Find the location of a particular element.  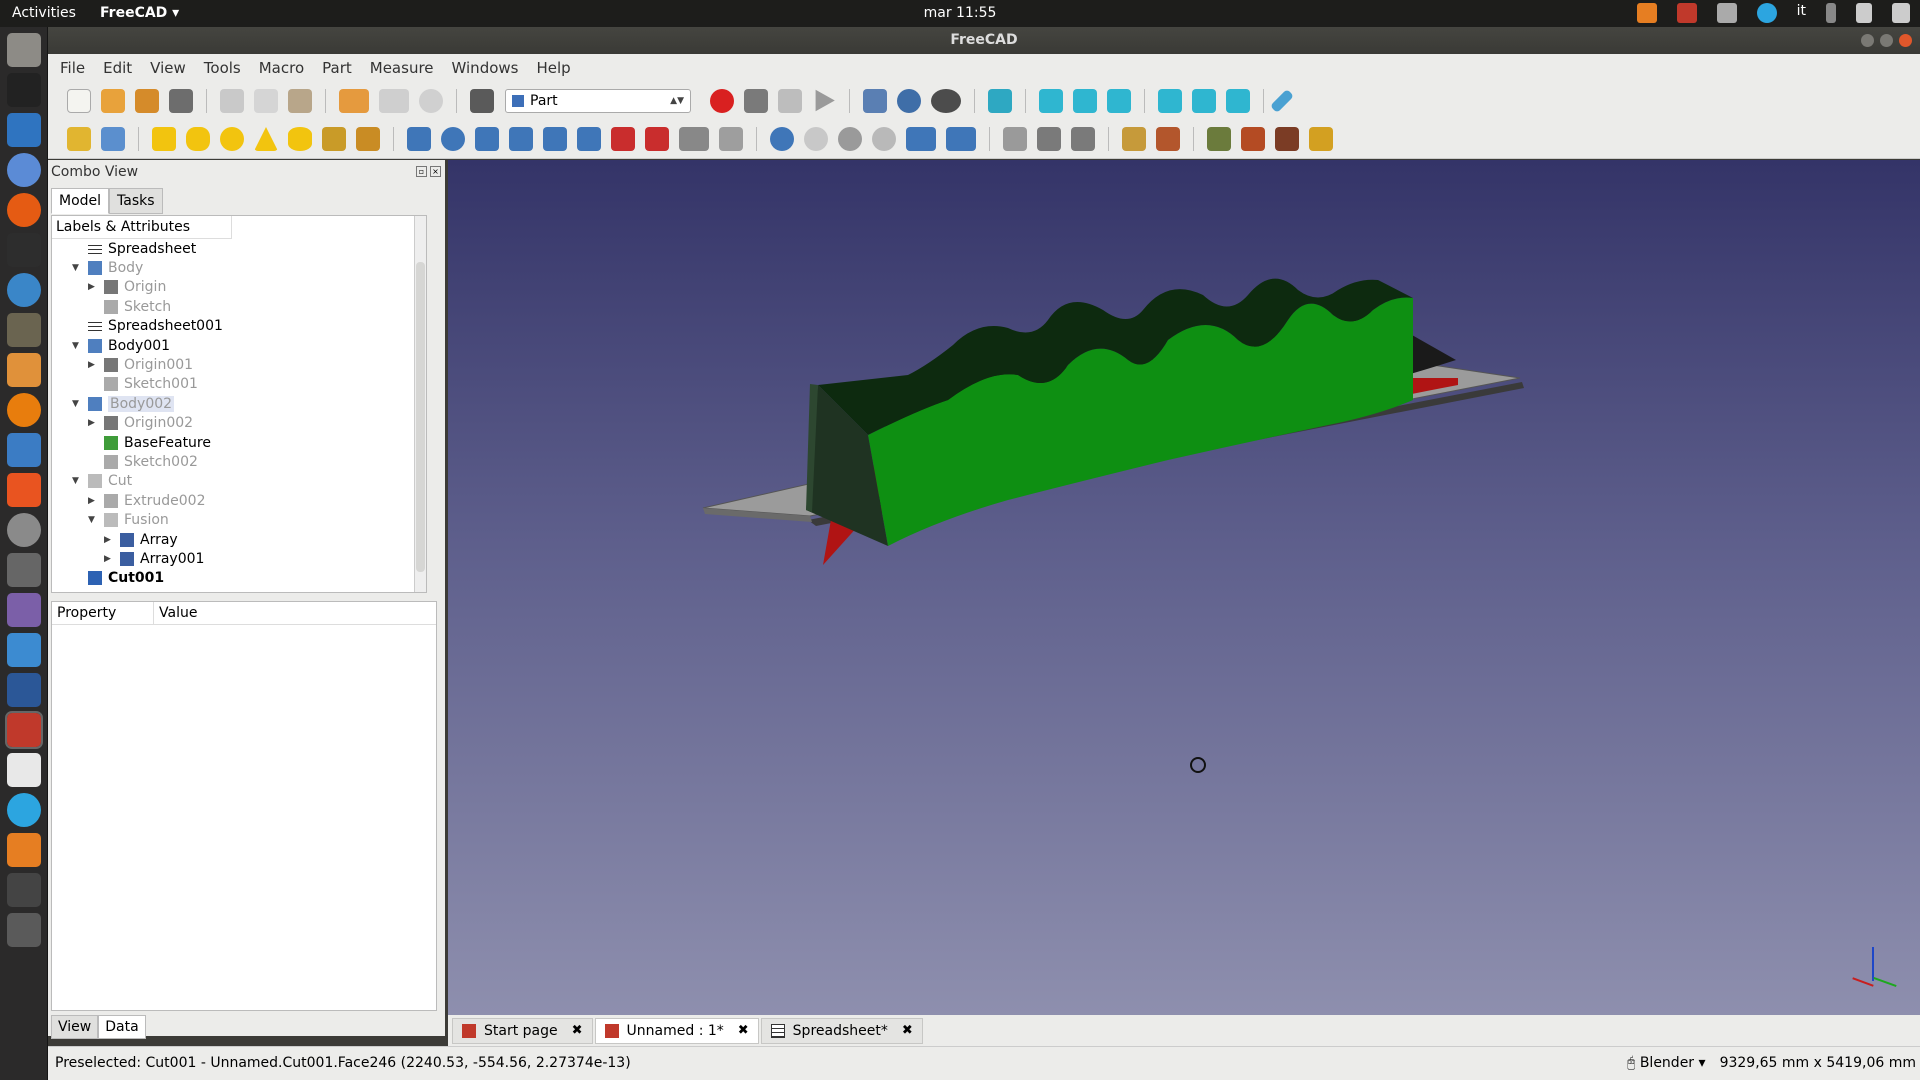

tree-item: Spreadsheet is located at coordinates (134, 248).